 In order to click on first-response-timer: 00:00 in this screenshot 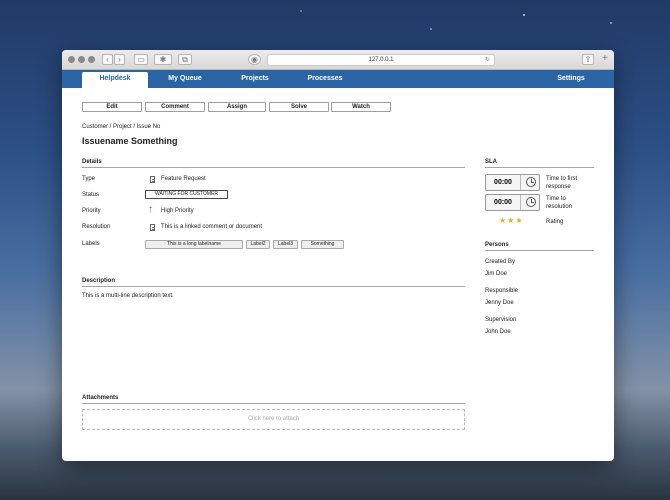, I will do `click(512, 182)`.